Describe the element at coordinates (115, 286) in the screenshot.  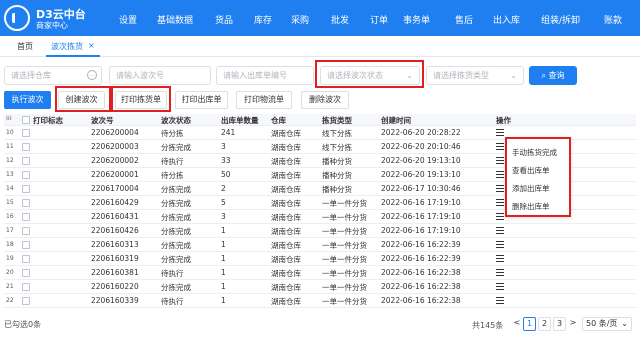
I see `wave-no-cell: 2206160220` at that location.